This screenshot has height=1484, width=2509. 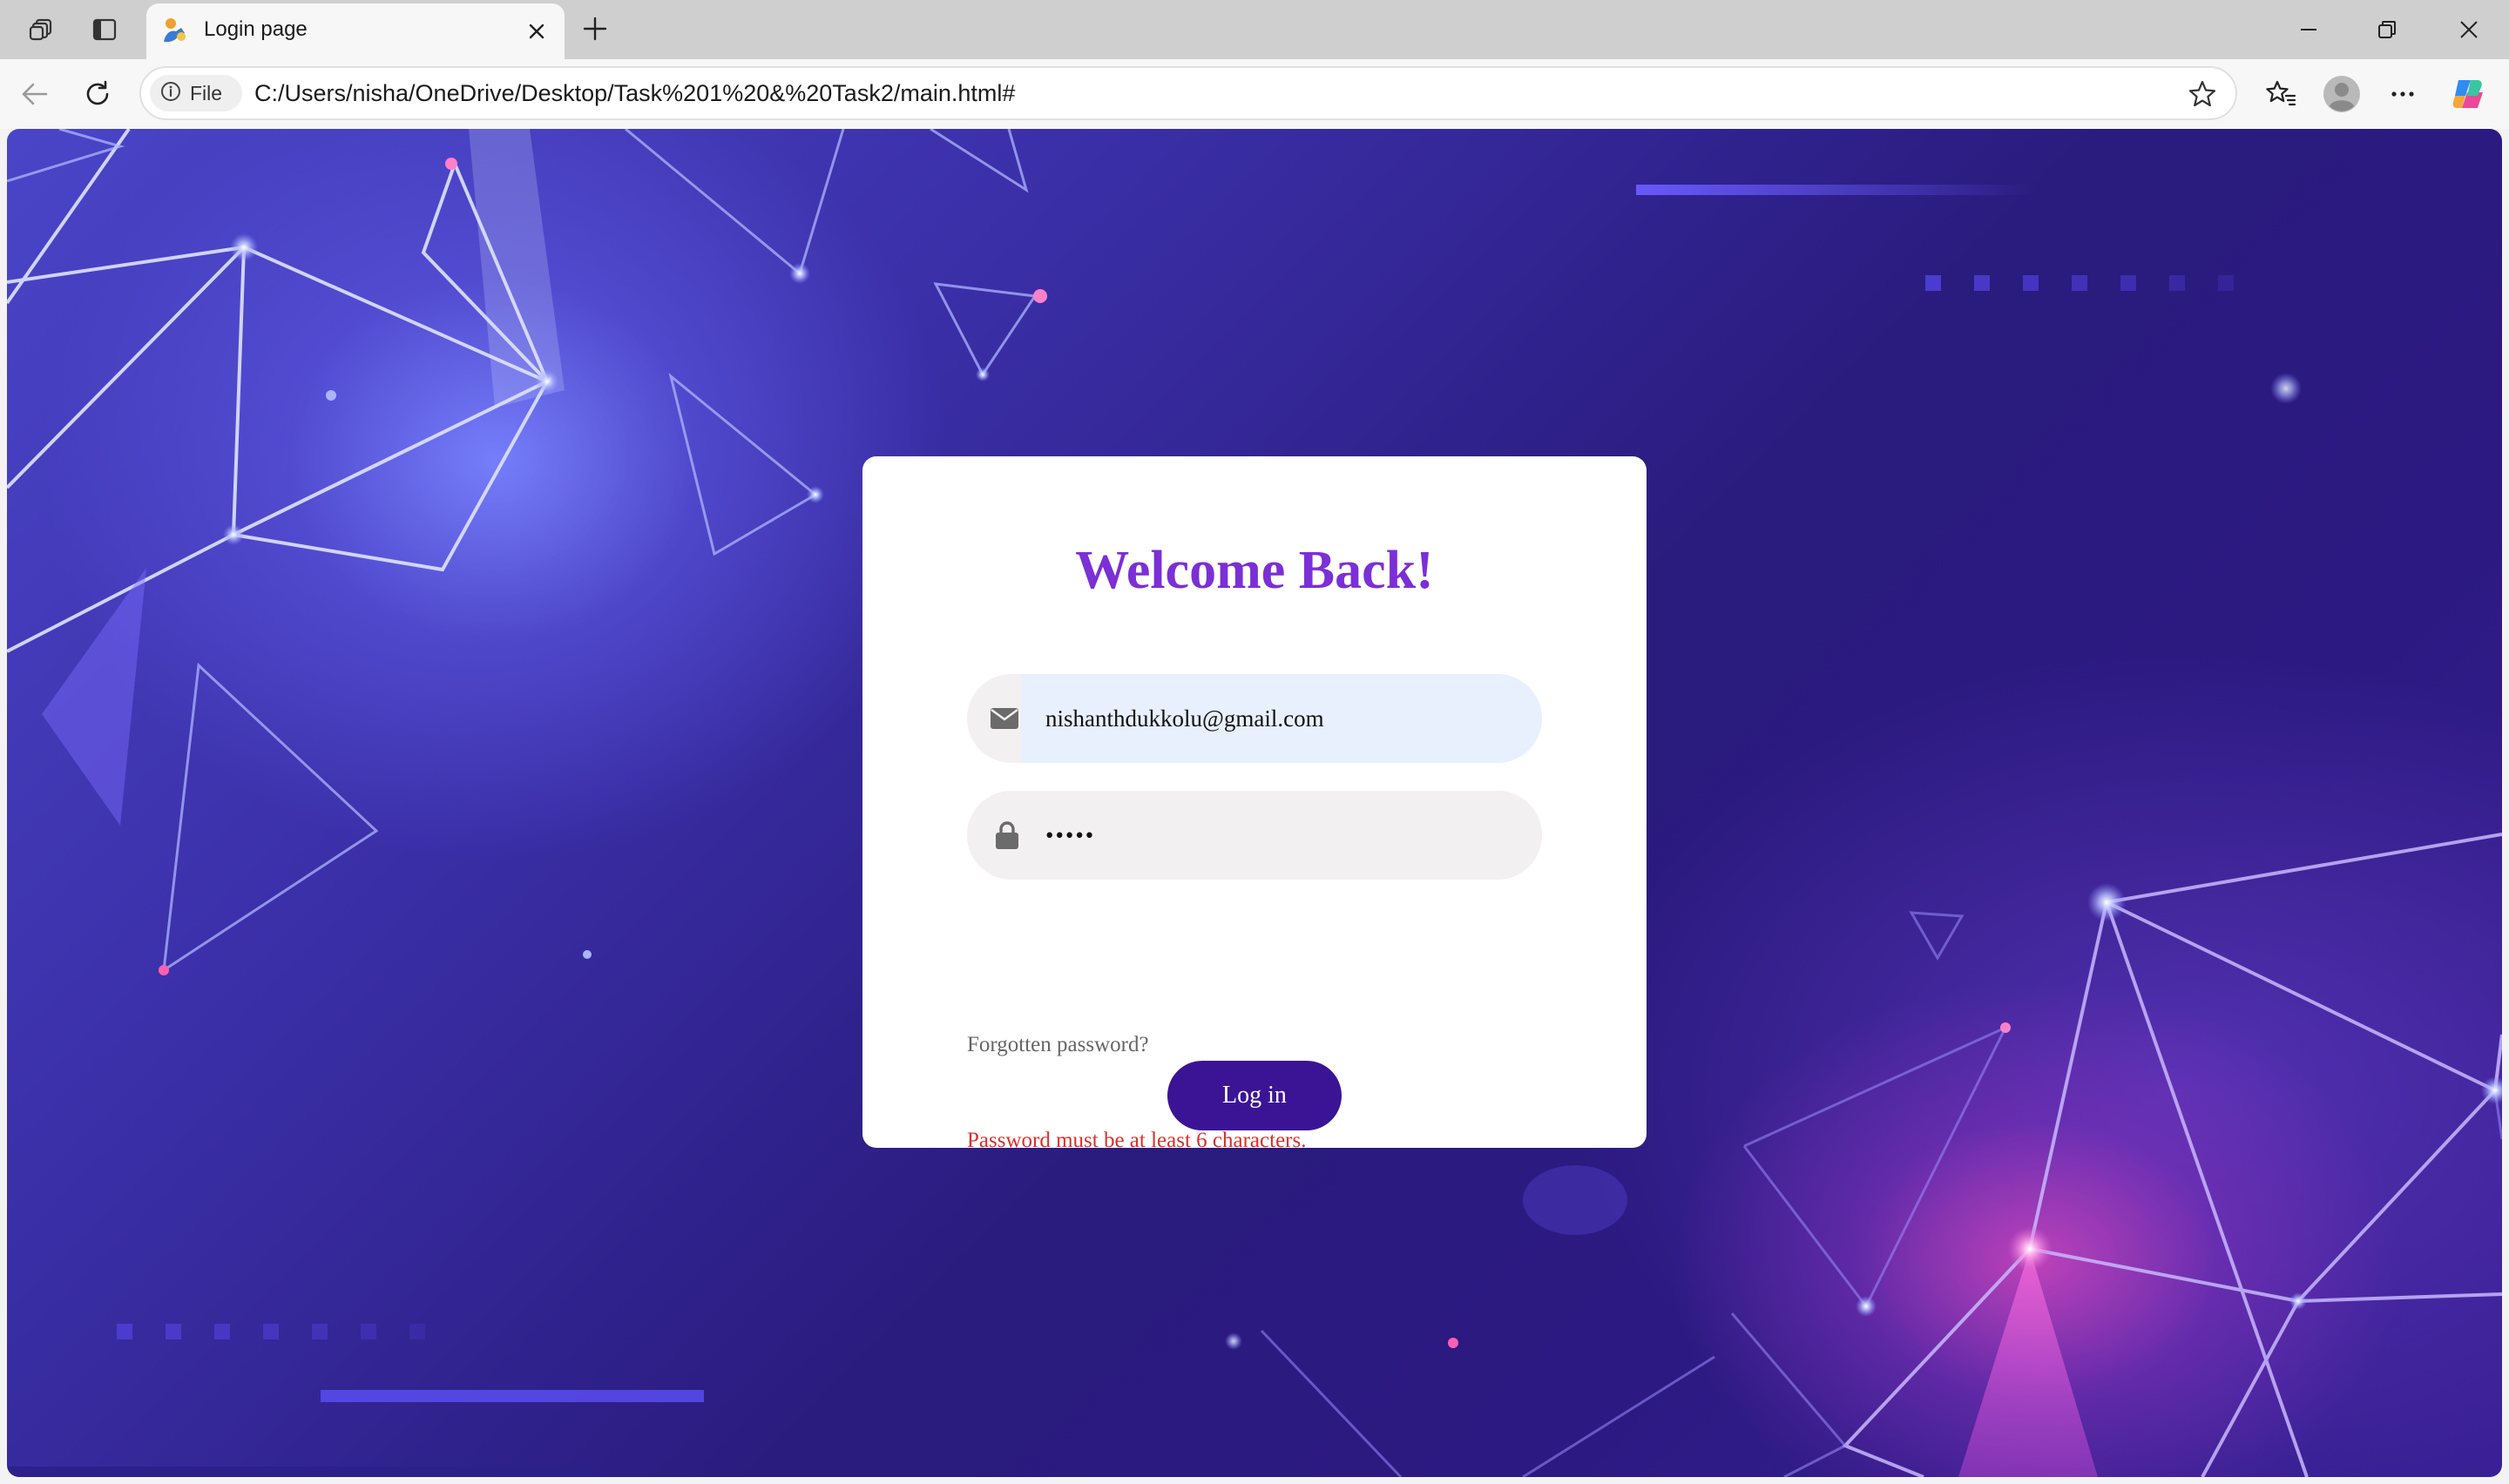 What do you see at coordinates (355, 31) in the screenshot?
I see `browser-tab-active: Login page` at bounding box center [355, 31].